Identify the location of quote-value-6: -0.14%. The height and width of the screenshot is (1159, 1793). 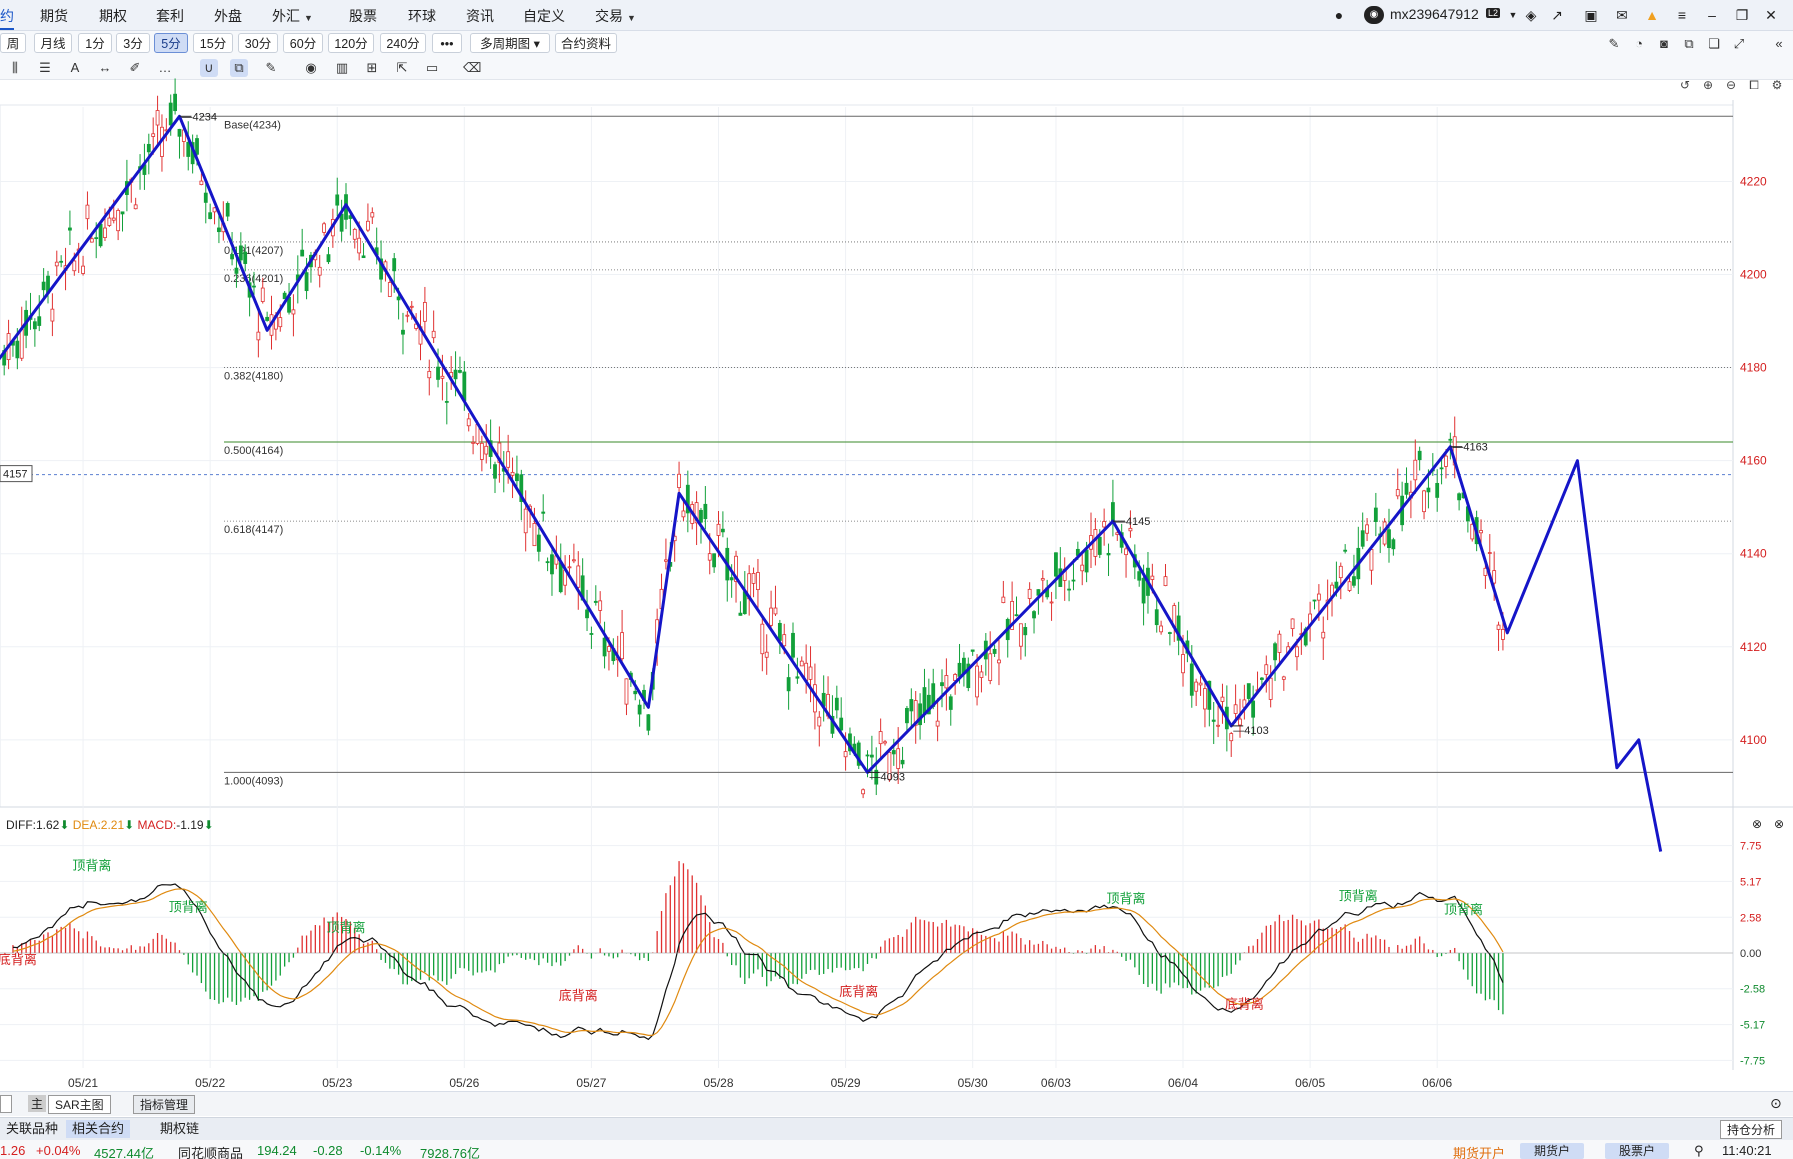
(381, 1150).